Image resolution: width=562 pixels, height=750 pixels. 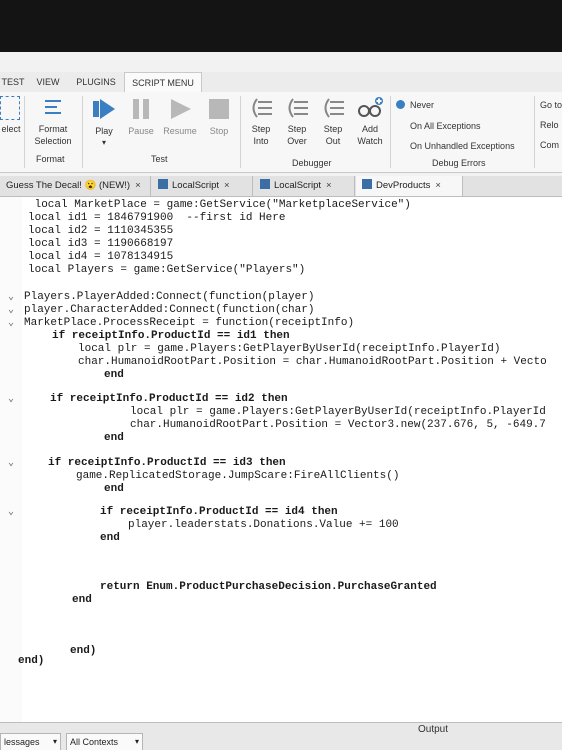 I want to click on play-button: Play ▾, so click(x=104, y=122).